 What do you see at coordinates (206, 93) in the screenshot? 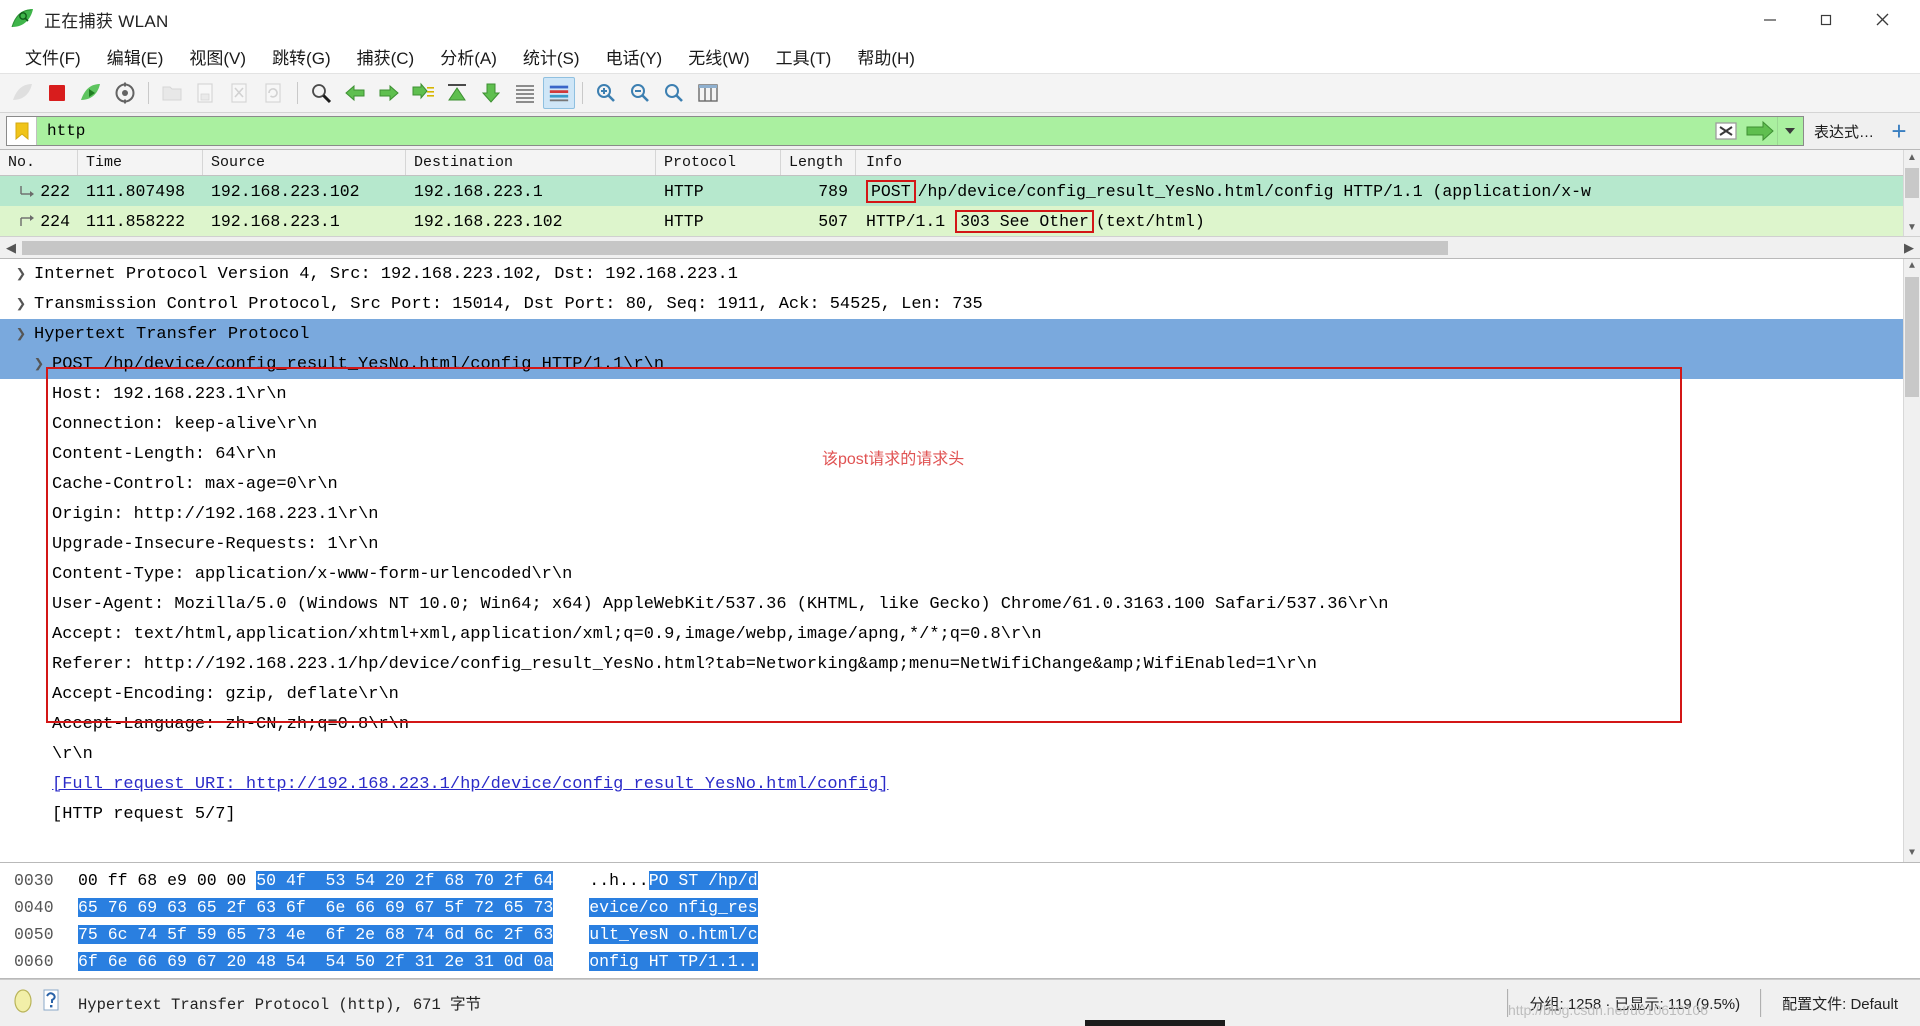
I see `save-file-icon` at bounding box center [206, 93].